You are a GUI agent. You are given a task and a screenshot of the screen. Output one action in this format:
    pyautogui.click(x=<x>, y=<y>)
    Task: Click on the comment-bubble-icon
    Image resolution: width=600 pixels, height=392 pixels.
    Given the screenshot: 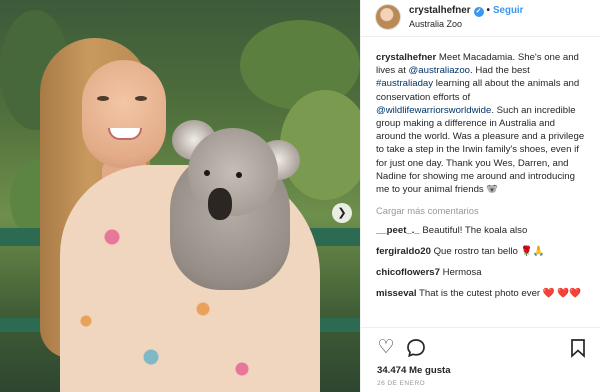 What is the action you would take?
    pyautogui.click(x=416, y=348)
    